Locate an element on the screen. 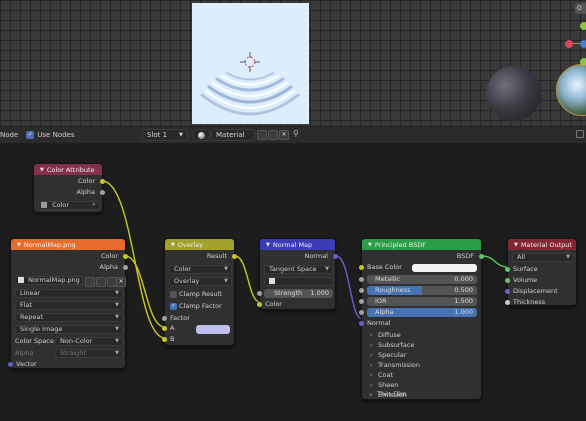 Image resolution: width=586 pixels, height=421 pixels. clear-x-icon: ✕ is located at coordinates (94, 205).